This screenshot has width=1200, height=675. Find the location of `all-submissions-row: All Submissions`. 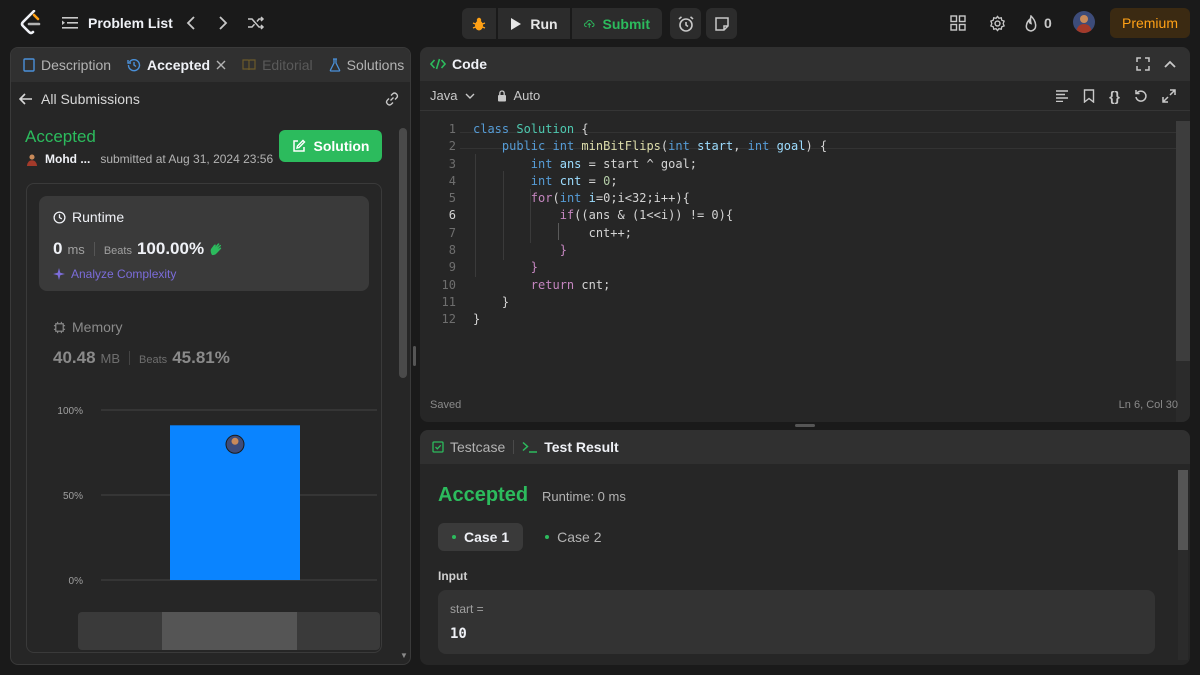

all-submissions-row: All Submissions is located at coordinates (209, 99).